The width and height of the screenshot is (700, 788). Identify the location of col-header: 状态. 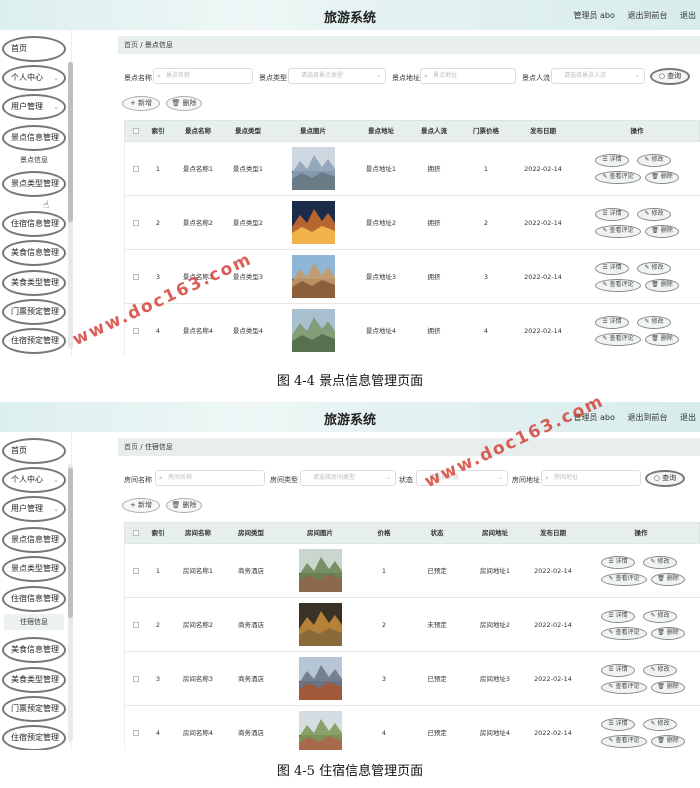
(437, 533).